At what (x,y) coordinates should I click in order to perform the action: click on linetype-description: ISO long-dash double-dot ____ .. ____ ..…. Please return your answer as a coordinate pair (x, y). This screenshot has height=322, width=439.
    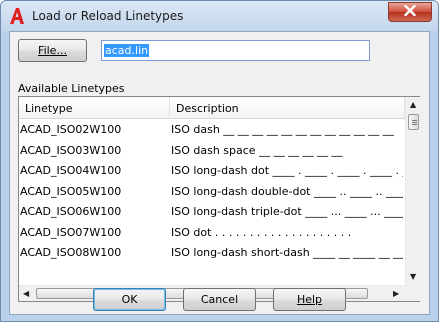
    Looking at the image, I should click on (287, 191).